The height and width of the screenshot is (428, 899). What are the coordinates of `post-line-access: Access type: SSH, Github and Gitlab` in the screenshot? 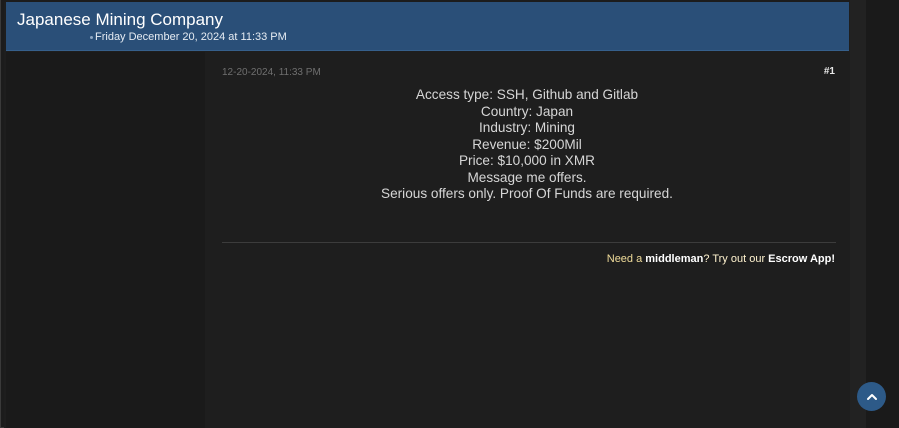 It's located at (527, 94).